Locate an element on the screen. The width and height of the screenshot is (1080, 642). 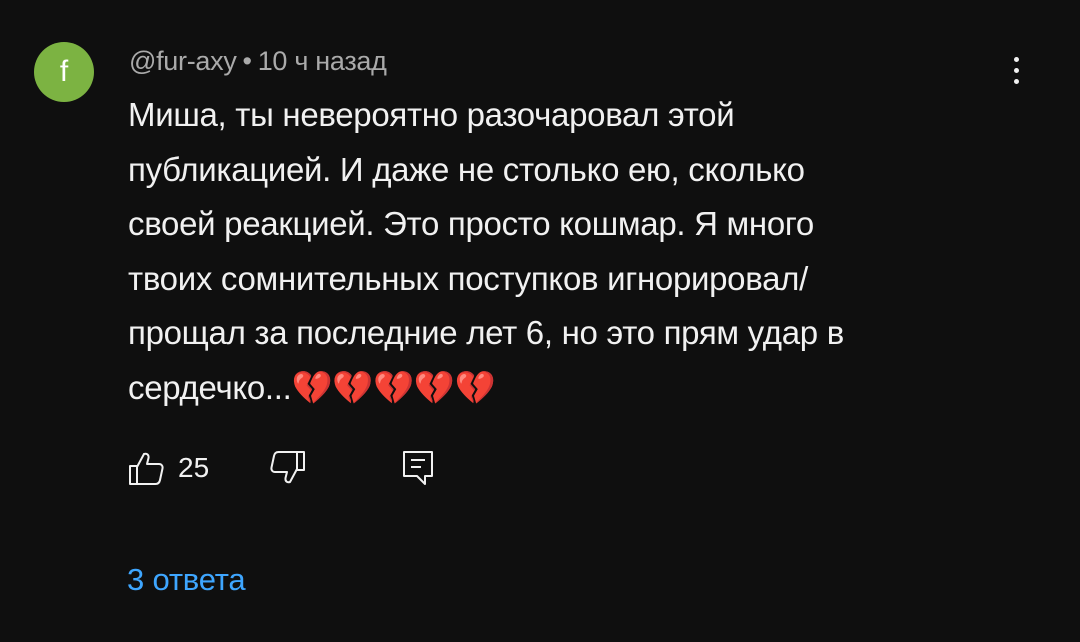
comment-actions: 25 is located at coordinates (281, 468).